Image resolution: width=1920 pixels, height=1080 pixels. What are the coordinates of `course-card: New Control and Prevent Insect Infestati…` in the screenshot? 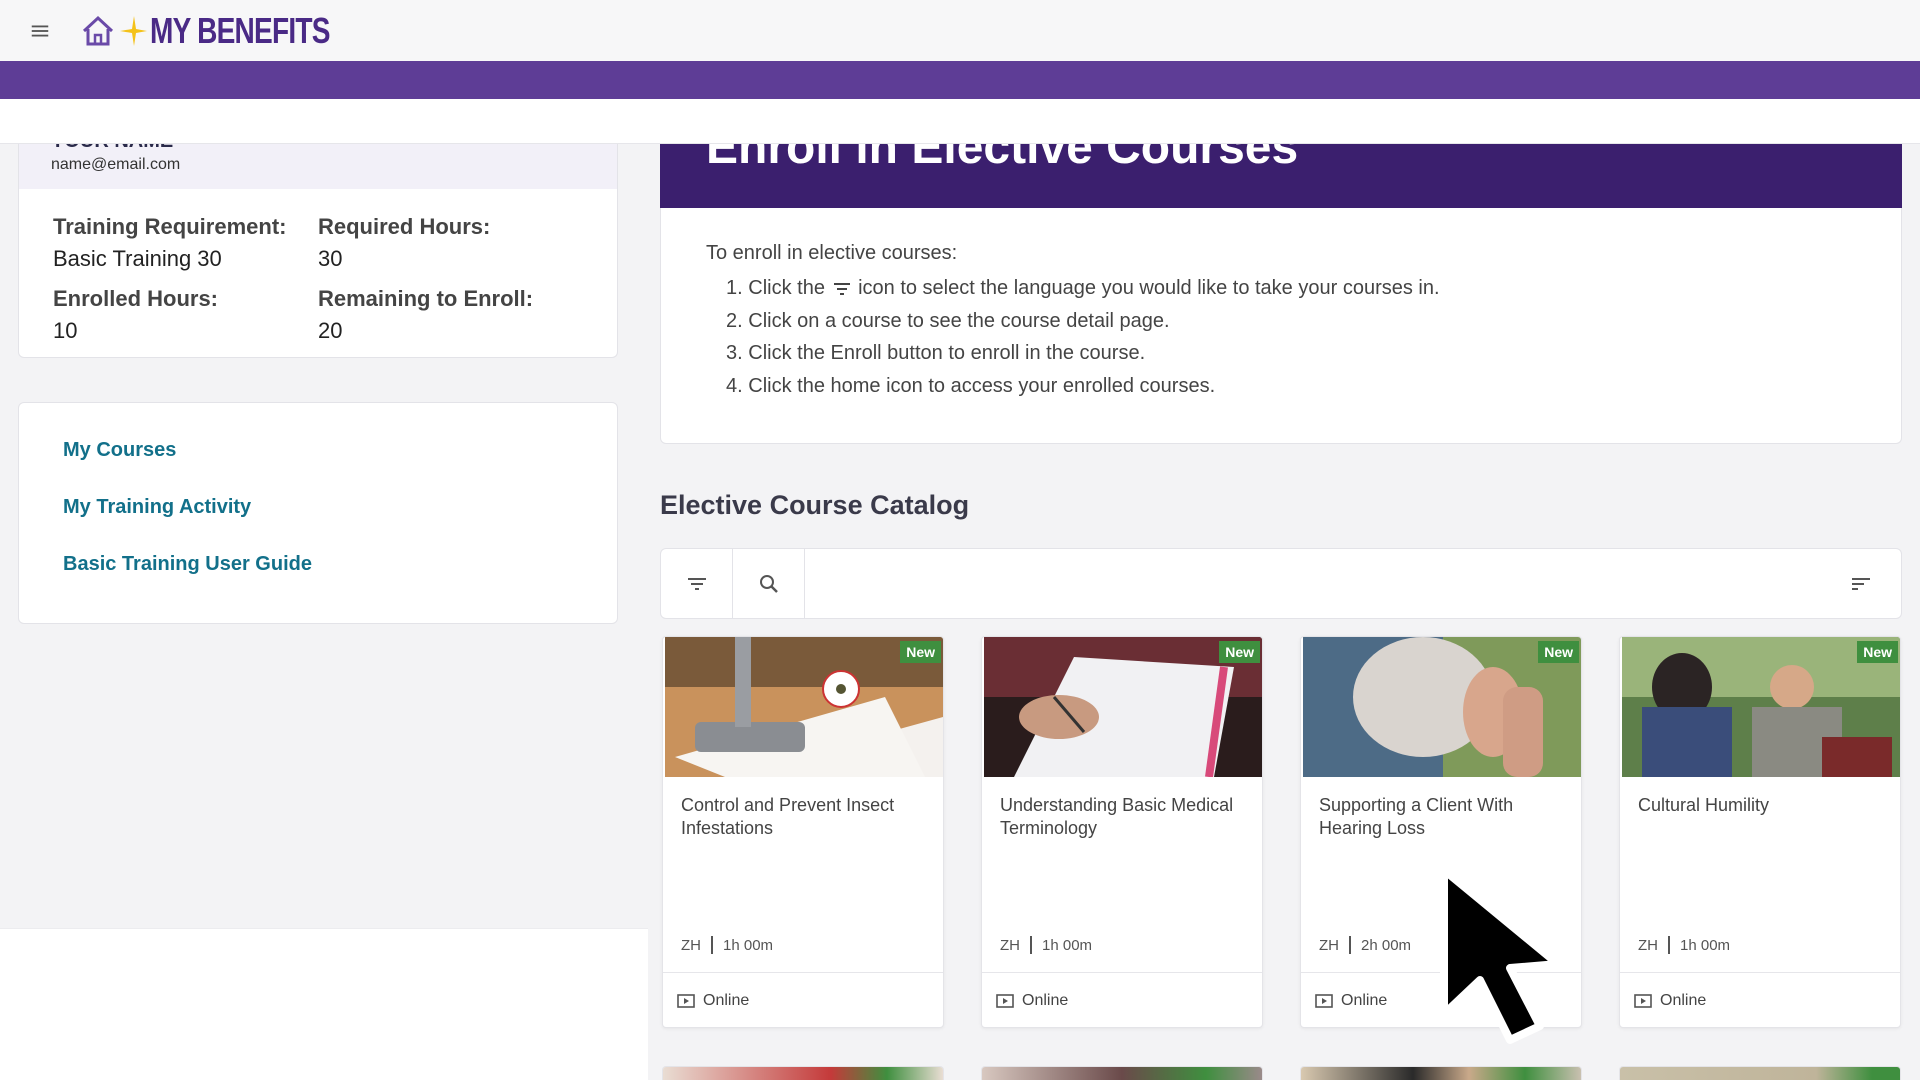 It's located at (803, 832).